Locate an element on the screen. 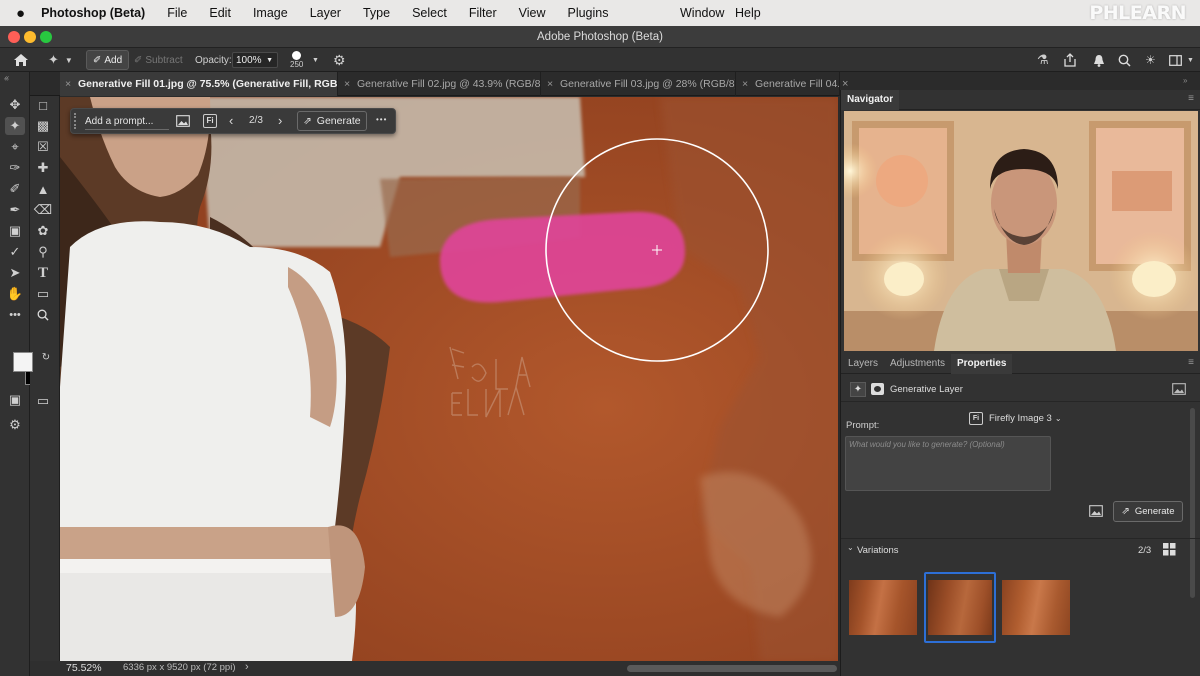 This screenshot has width=1200, height=676. foreground-color-swatch is located at coordinates (23, 362).